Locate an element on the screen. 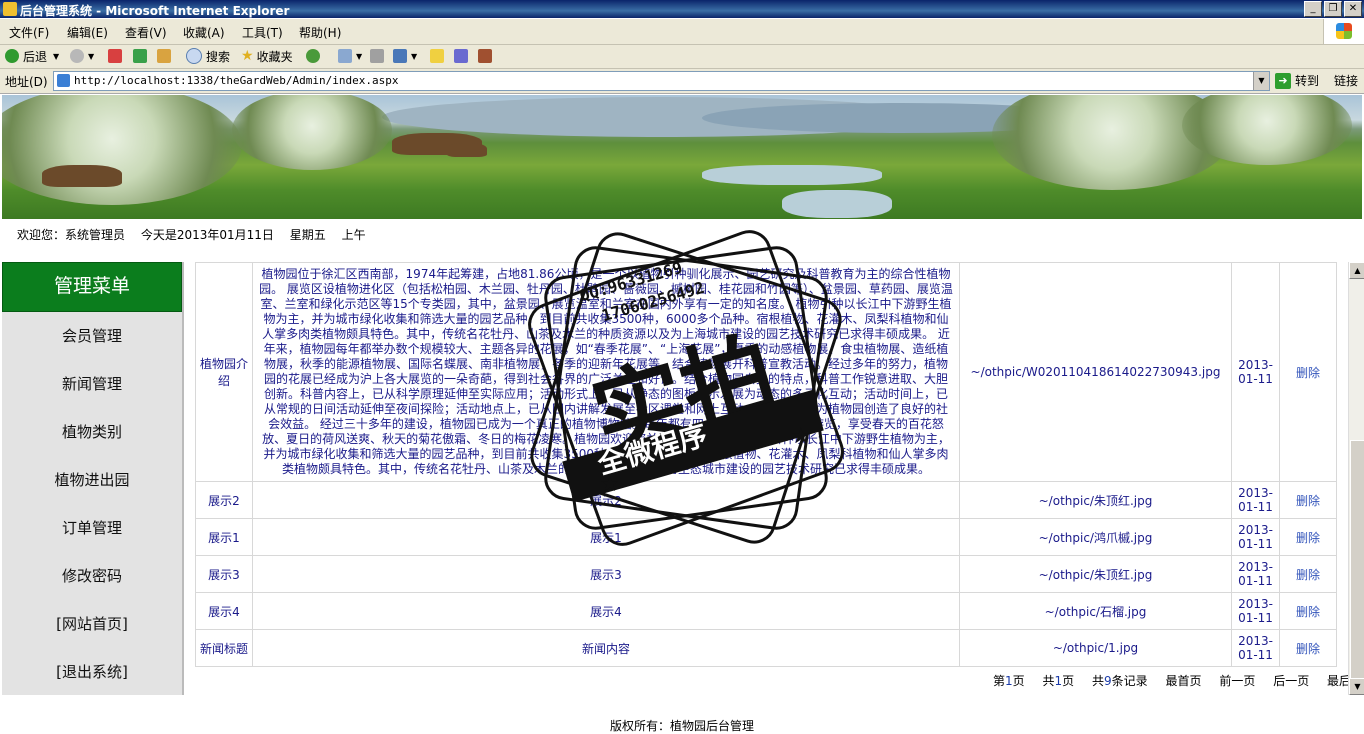  last-page-link: 最后页 is located at coordinates (1337, 681).